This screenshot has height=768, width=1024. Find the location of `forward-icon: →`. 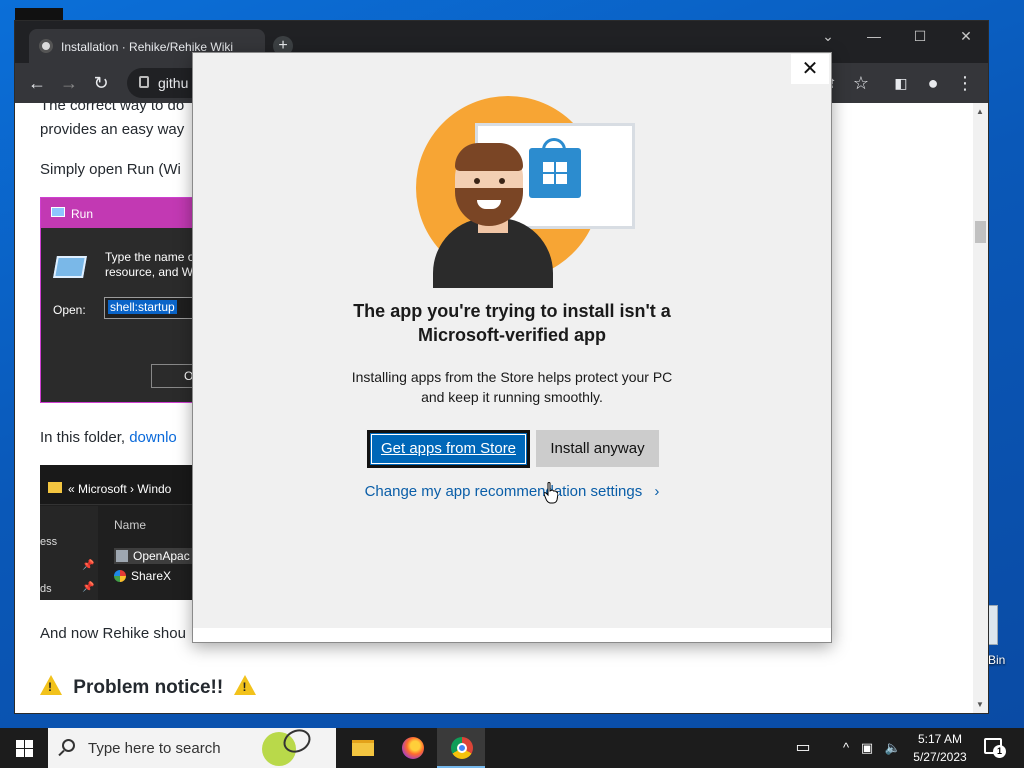

forward-icon: → is located at coordinates (69, 83).